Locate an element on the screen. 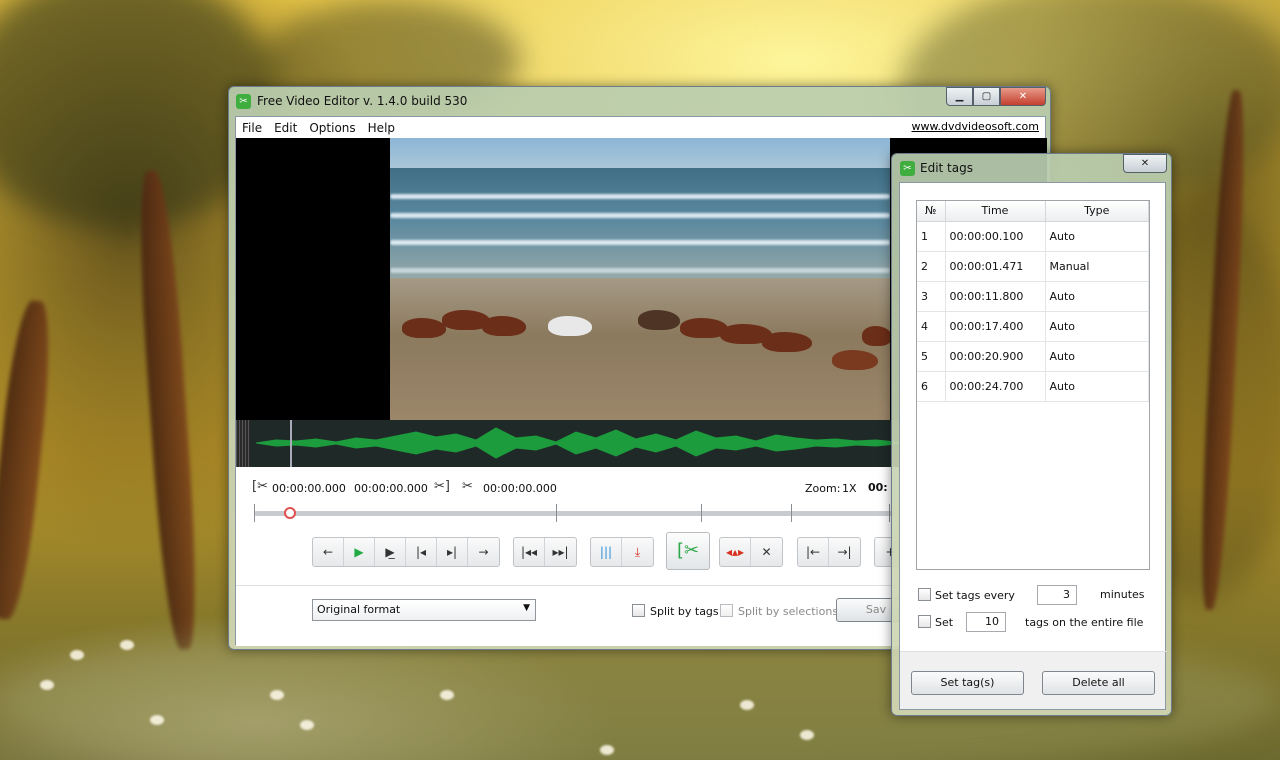 This screenshot has width=1280, height=760. set-tags-every-label: Set tags every is located at coordinates (975, 595).